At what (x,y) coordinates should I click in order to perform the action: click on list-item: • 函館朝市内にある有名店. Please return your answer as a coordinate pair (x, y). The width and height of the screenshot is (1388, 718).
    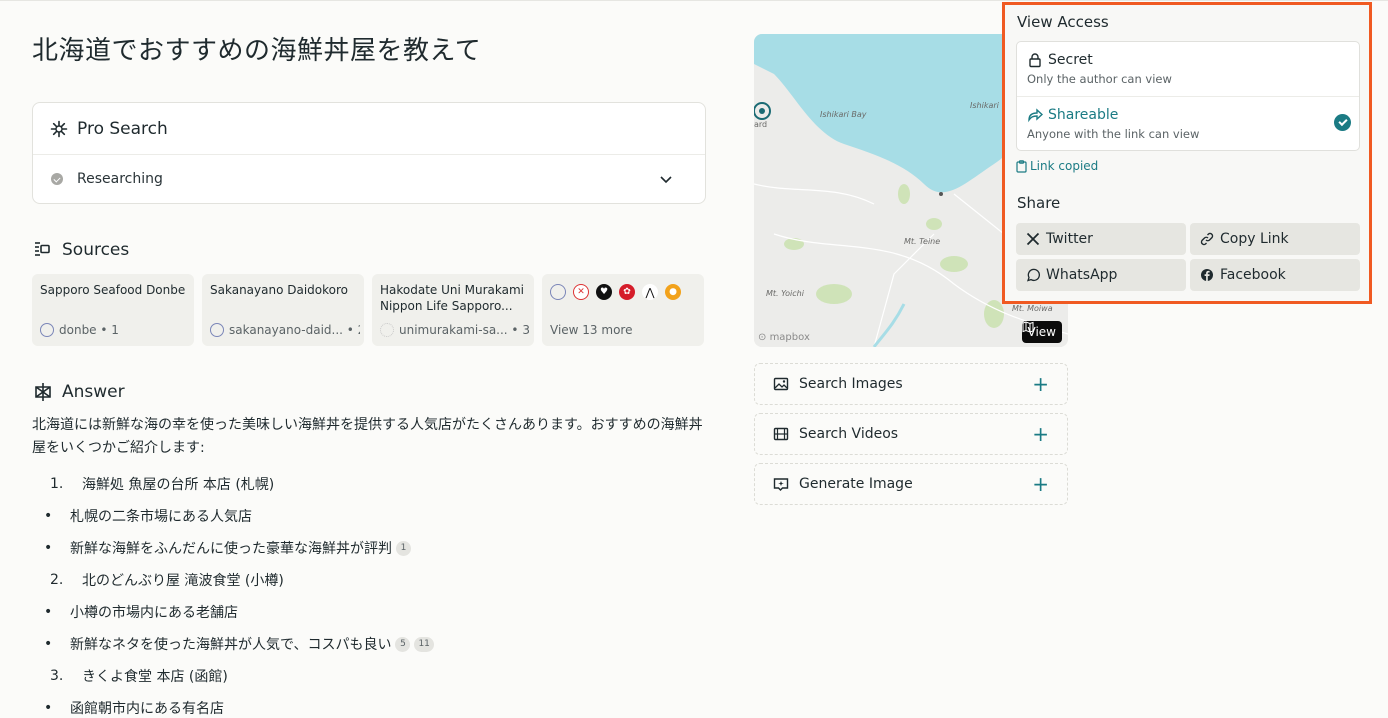
    Looking at the image, I should click on (134, 708).